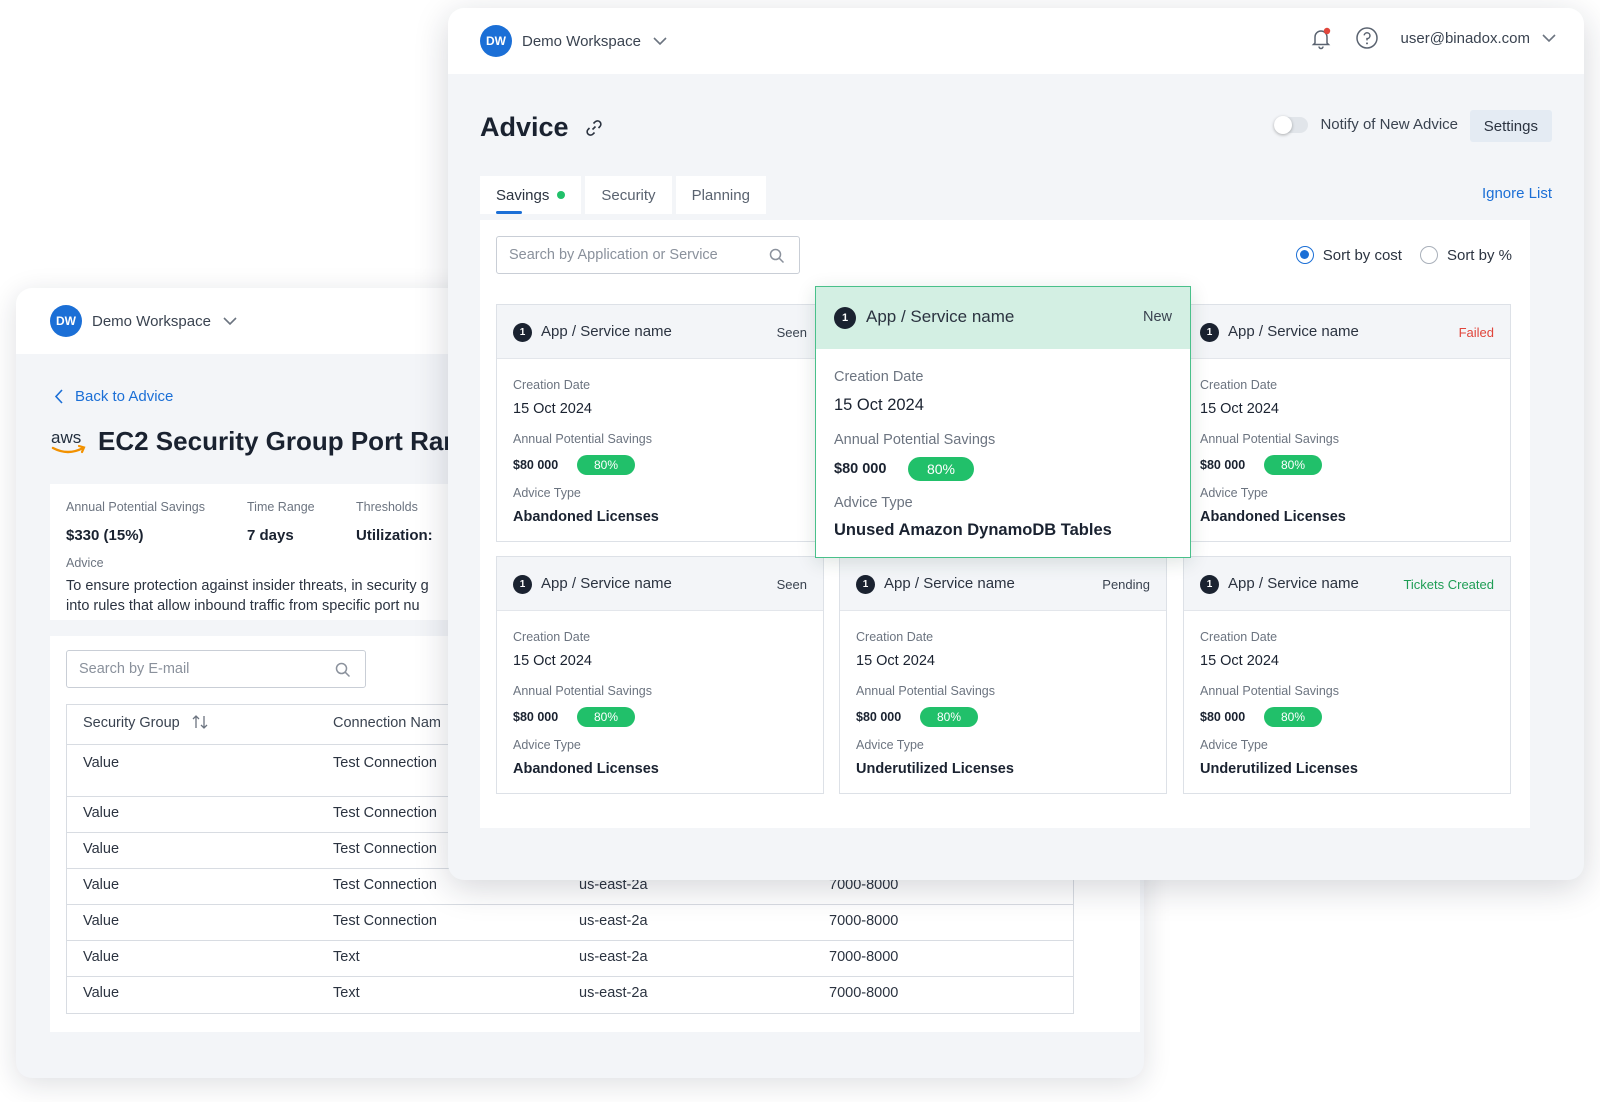  What do you see at coordinates (561, 195) in the screenshot?
I see `status-dot` at bounding box center [561, 195].